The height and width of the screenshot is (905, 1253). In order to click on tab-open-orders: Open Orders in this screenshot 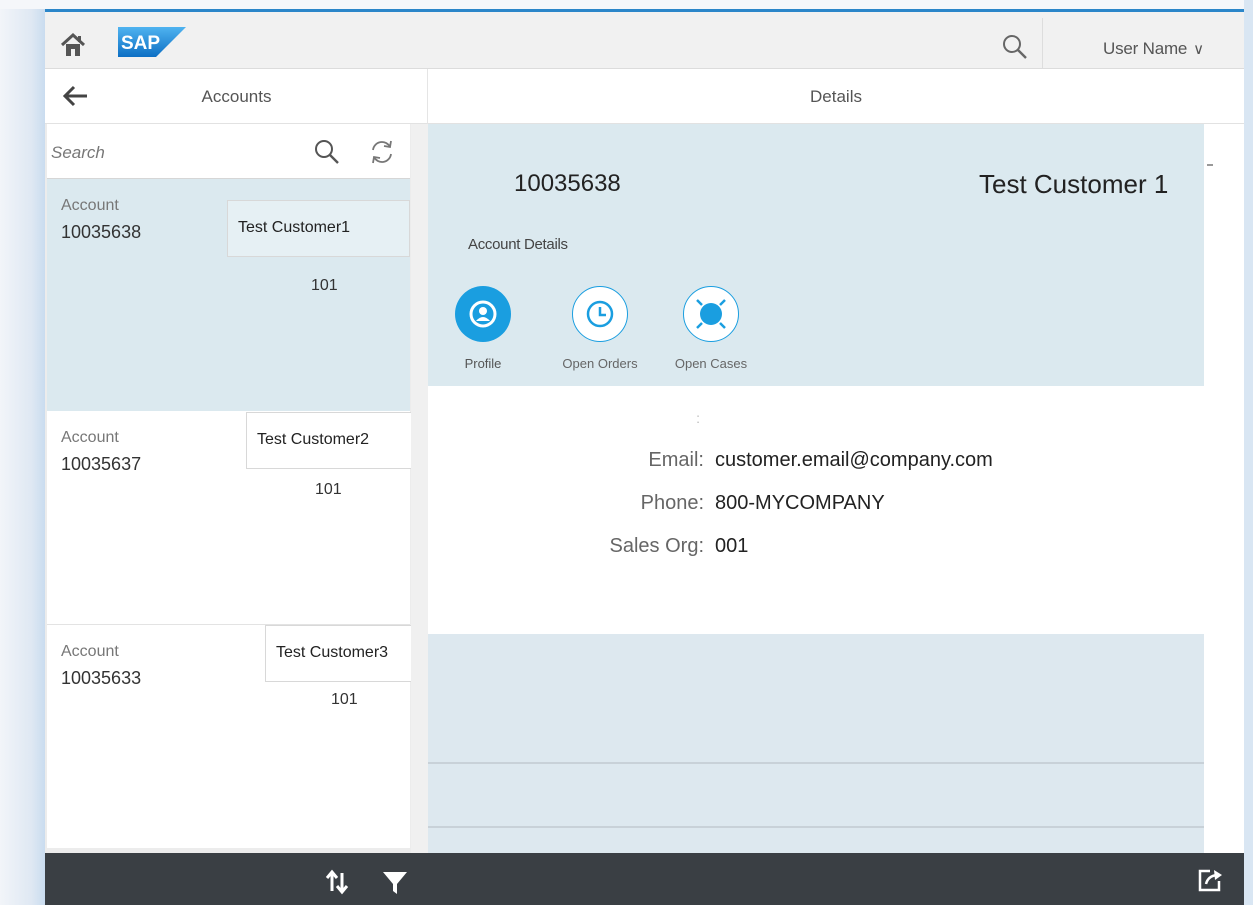, I will do `click(600, 336)`.